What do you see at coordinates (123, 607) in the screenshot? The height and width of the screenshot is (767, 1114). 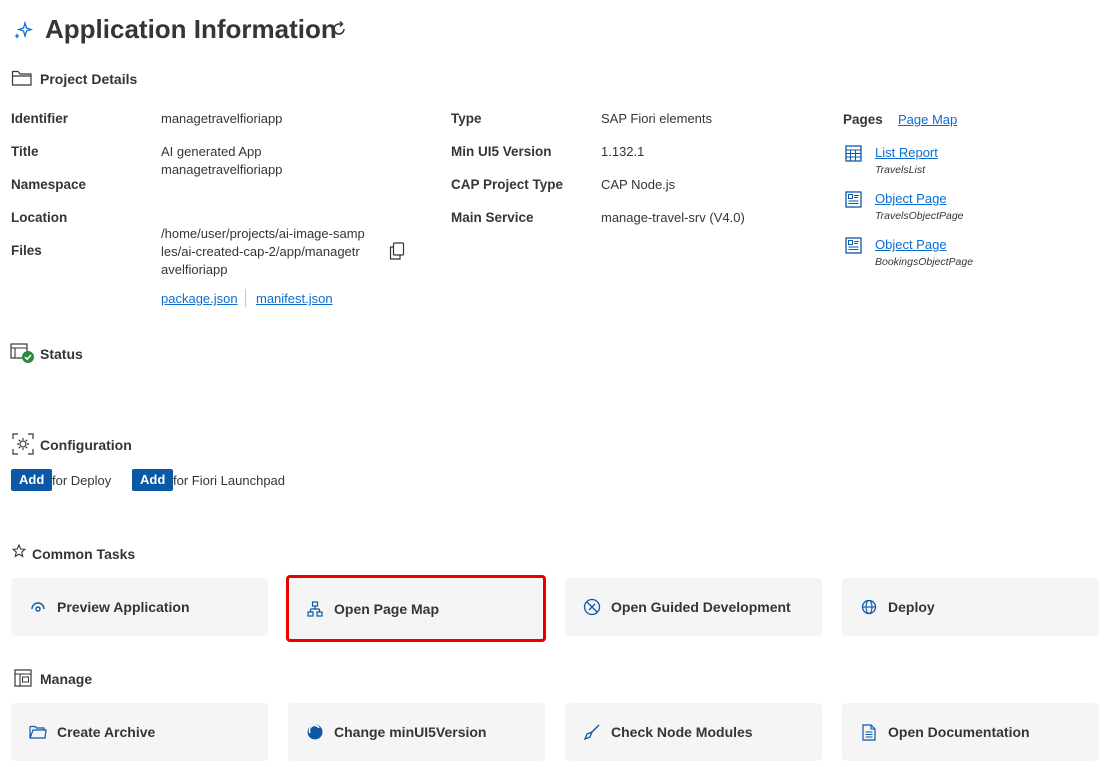 I see `tile-label: Preview Application` at bounding box center [123, 607].